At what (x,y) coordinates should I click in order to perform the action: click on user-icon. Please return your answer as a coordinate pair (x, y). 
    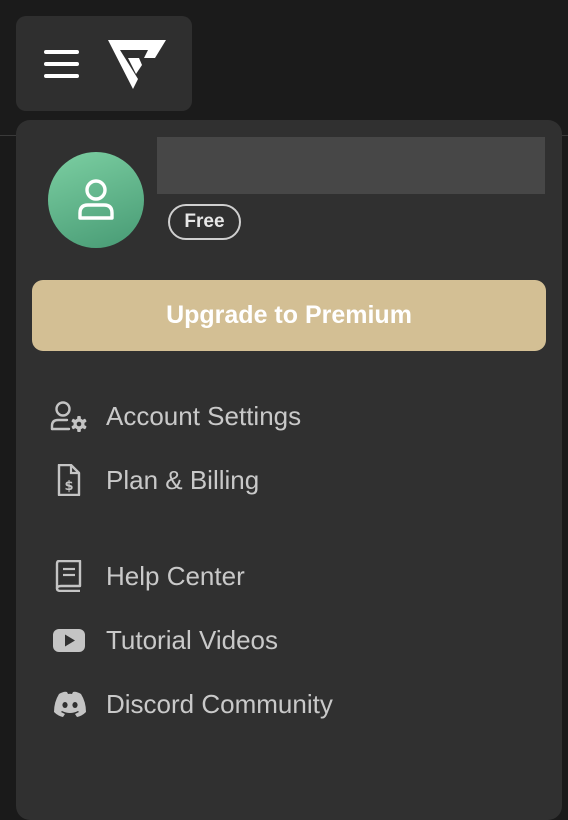
    Looking at the image, I should click on (96, 199).